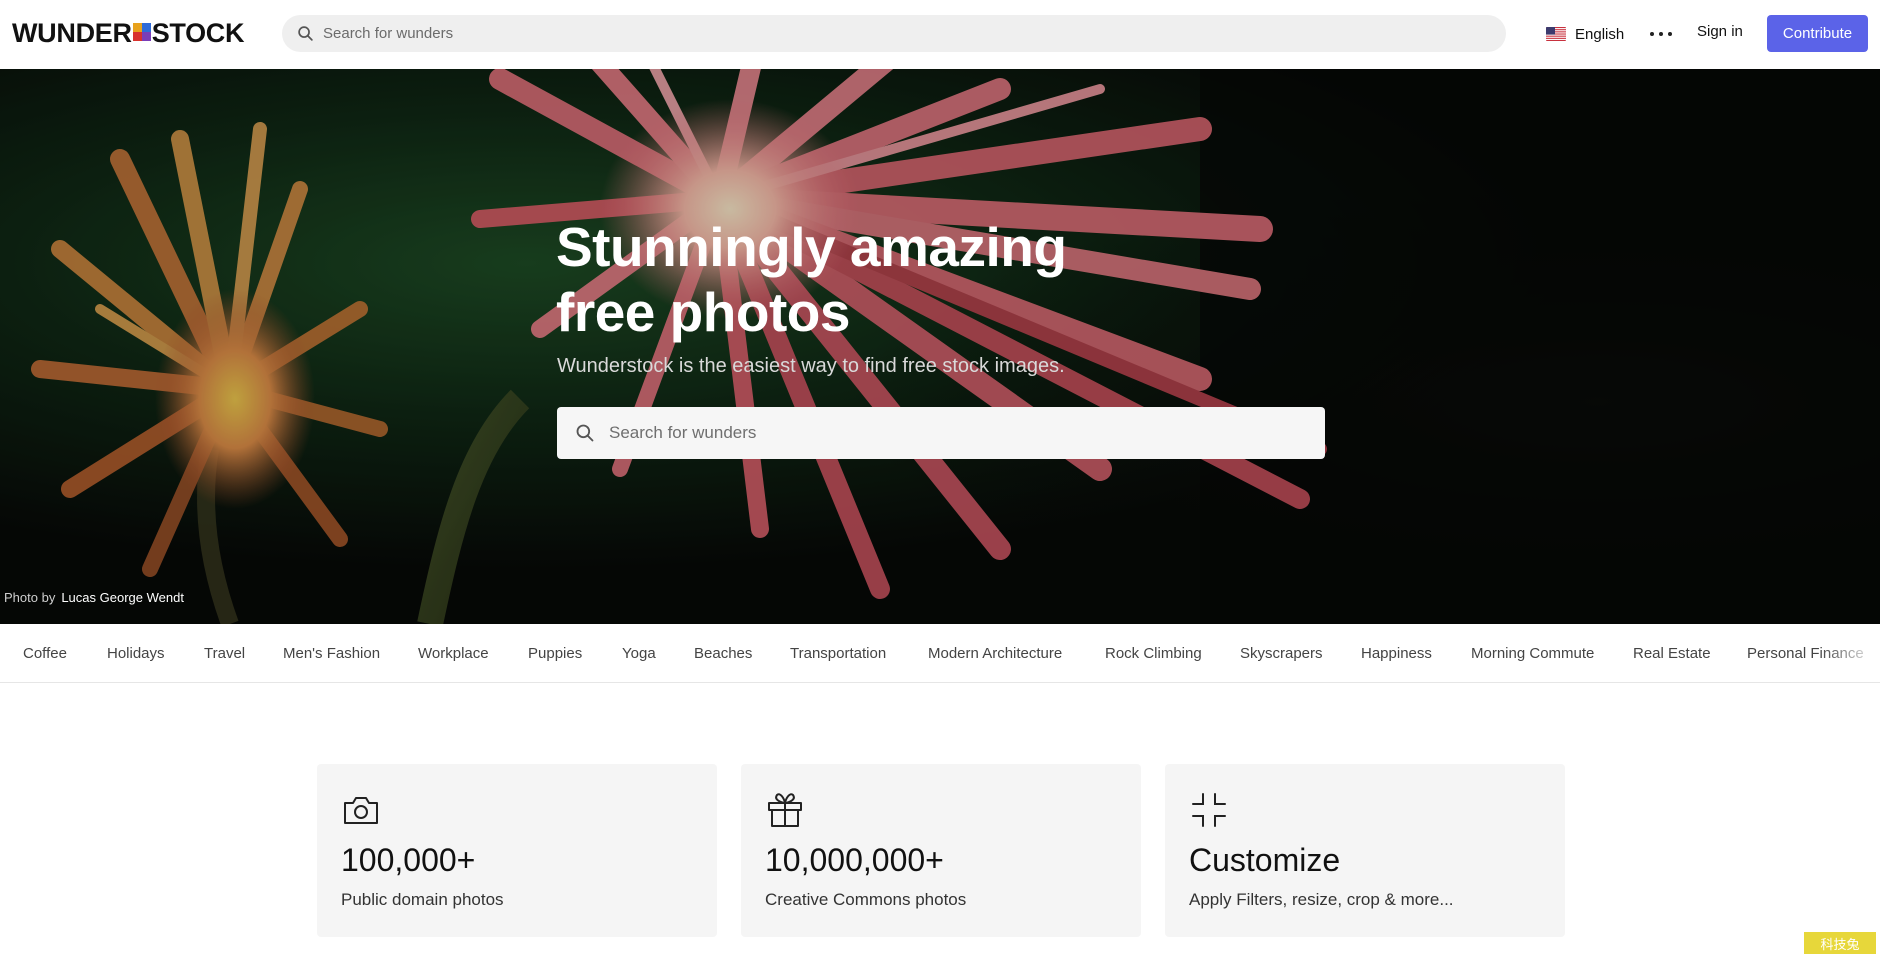 The width and height of the screenshot is (1880, 959). What do you see at coordinates (1661, 34) in the screenshot?
I see `more-menu-icon` at bounding box center [1661, 34].